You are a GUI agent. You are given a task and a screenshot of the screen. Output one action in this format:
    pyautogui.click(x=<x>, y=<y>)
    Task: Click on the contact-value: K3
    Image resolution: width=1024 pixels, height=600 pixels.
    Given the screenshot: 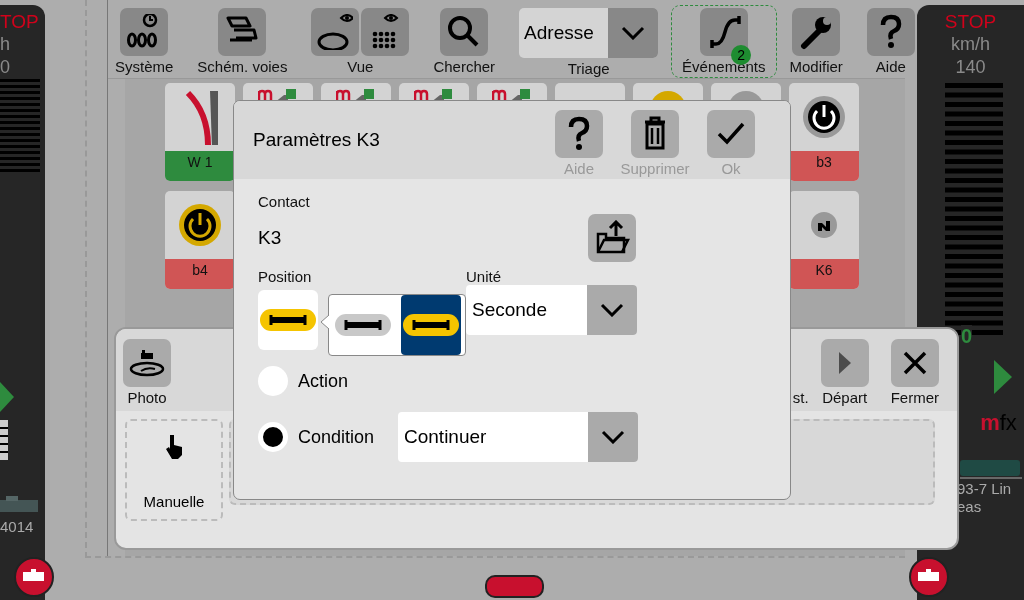 What is the action you would take?
    pyautogui.click(x=270, y=238)
    